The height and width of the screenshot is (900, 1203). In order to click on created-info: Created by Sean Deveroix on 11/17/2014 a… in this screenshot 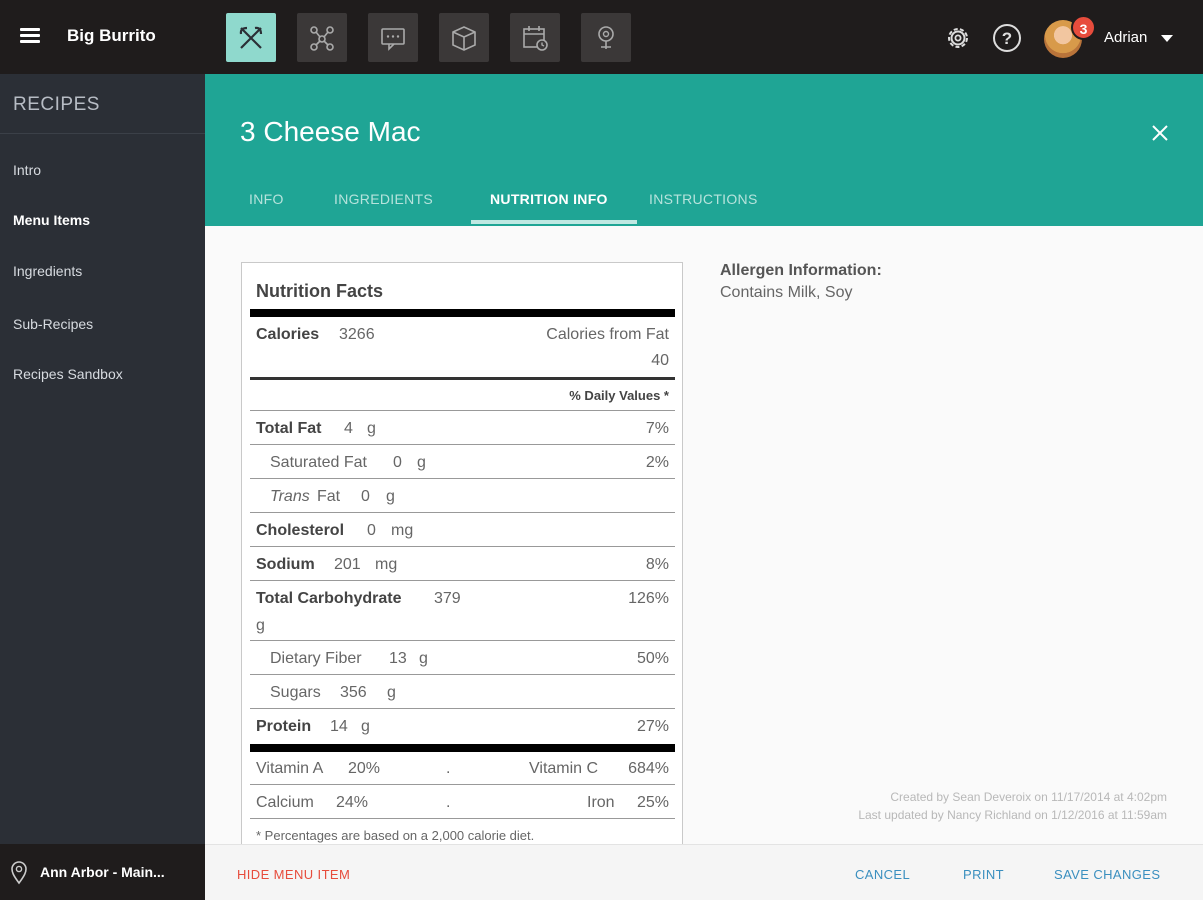, I will do `click(1028, 797)`.